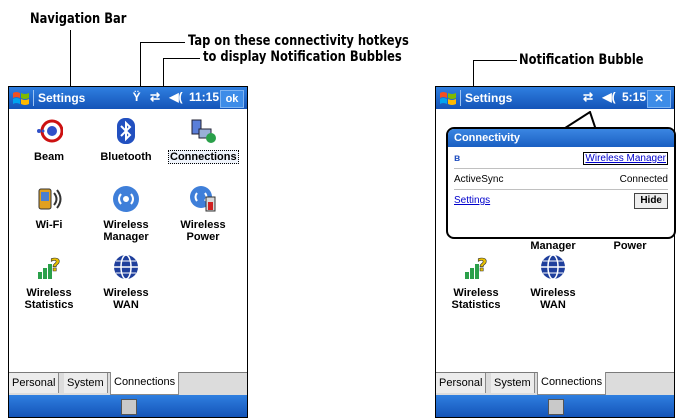 The height and width of the screenshot is (418, 679). I want to click on app-connections-label: Connections, so click(203, 157).